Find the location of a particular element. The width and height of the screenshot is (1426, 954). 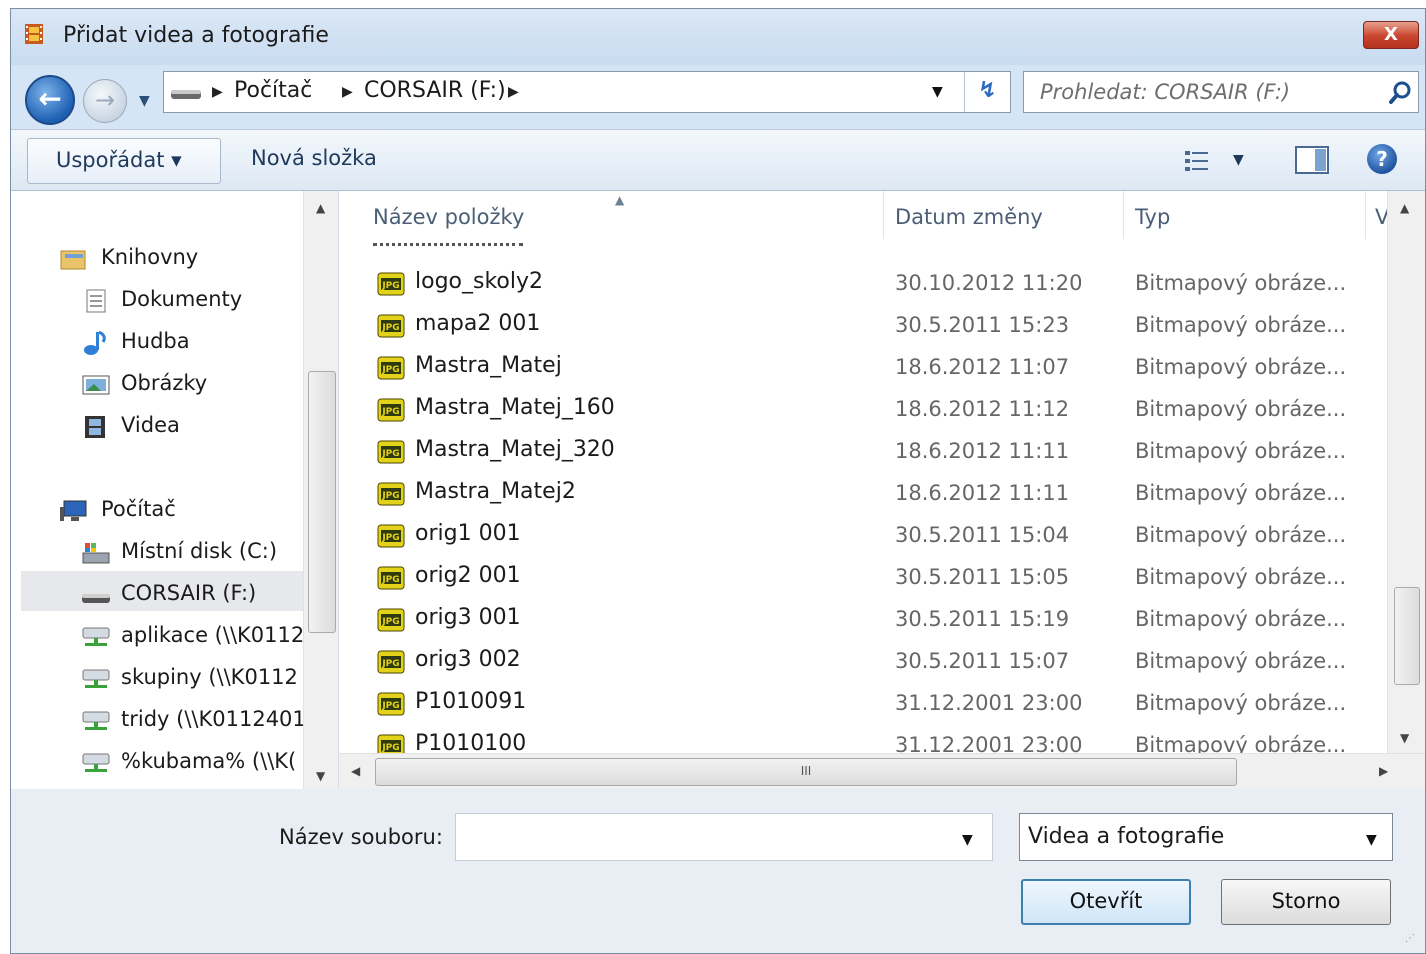

view-dropdown-icon: ▼ is located at coordinates (1238, 160).